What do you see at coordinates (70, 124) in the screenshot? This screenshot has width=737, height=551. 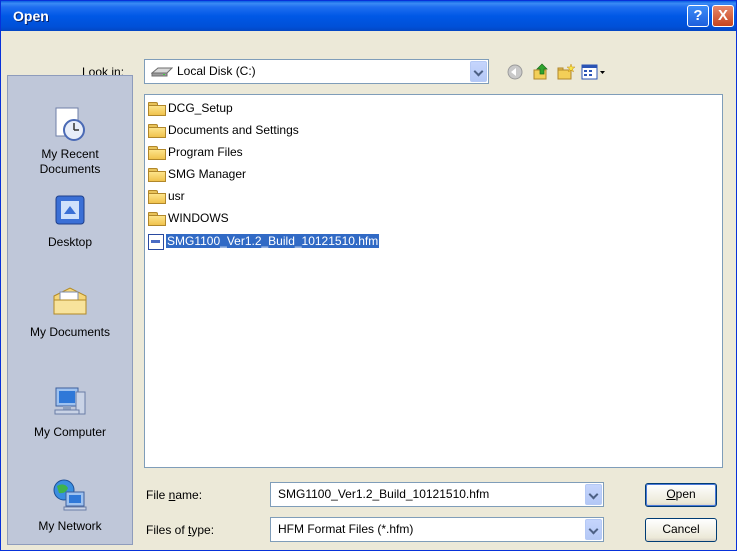 I see `recent-documents-icon` at bounding box center [70, 124].